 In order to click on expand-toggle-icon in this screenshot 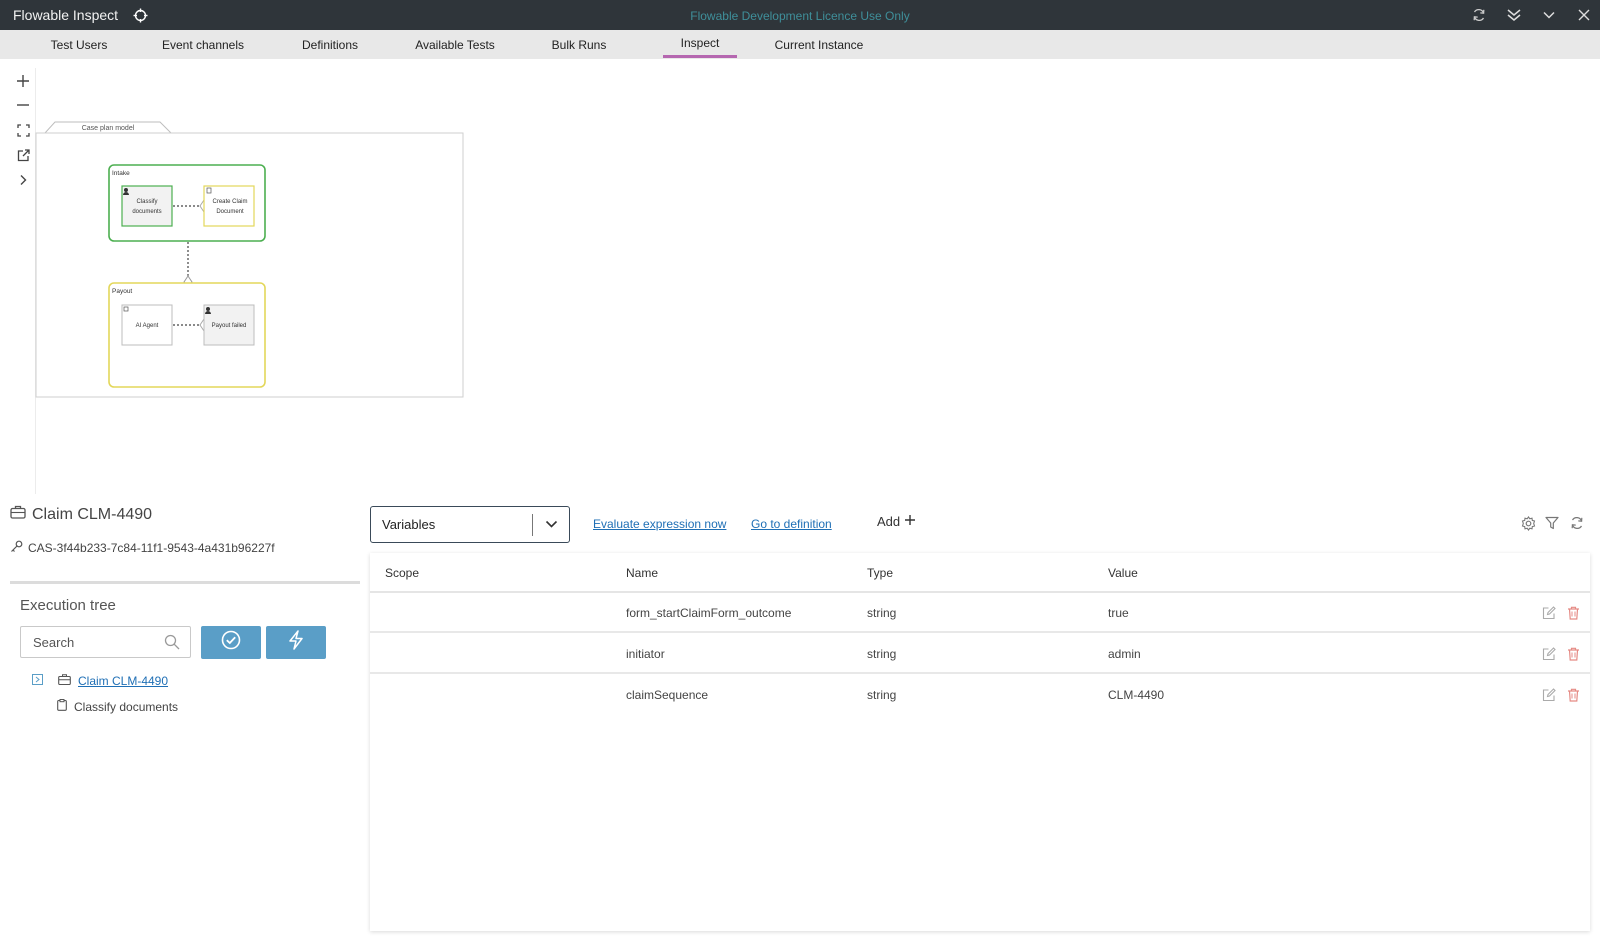, I will do `click(37, 681)`.